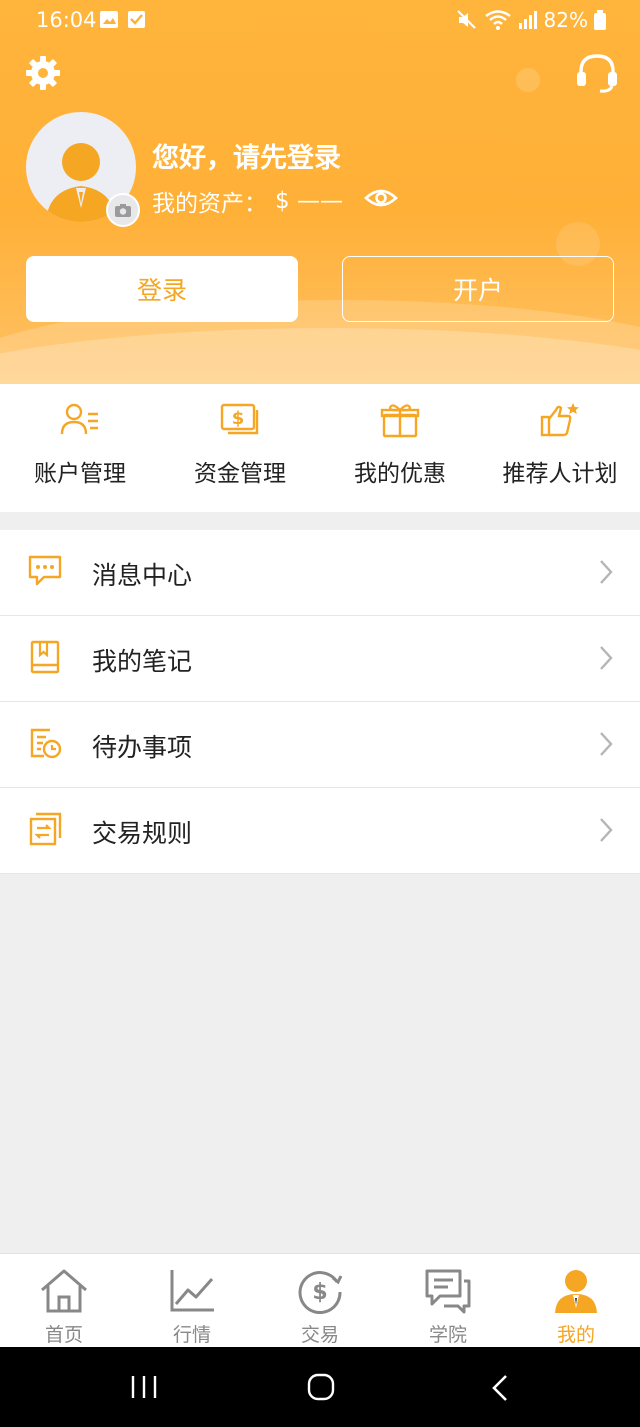  Describe the element at coordinates (320, 20) in the screenshot. I see `status-bar: 16:04 82%` at that location.